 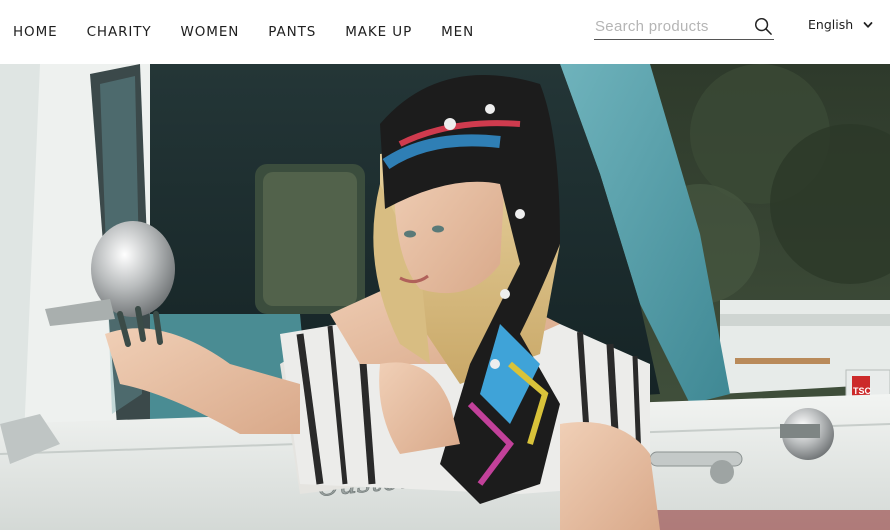 I want to click on search-icon, so click(x=763, y=26).